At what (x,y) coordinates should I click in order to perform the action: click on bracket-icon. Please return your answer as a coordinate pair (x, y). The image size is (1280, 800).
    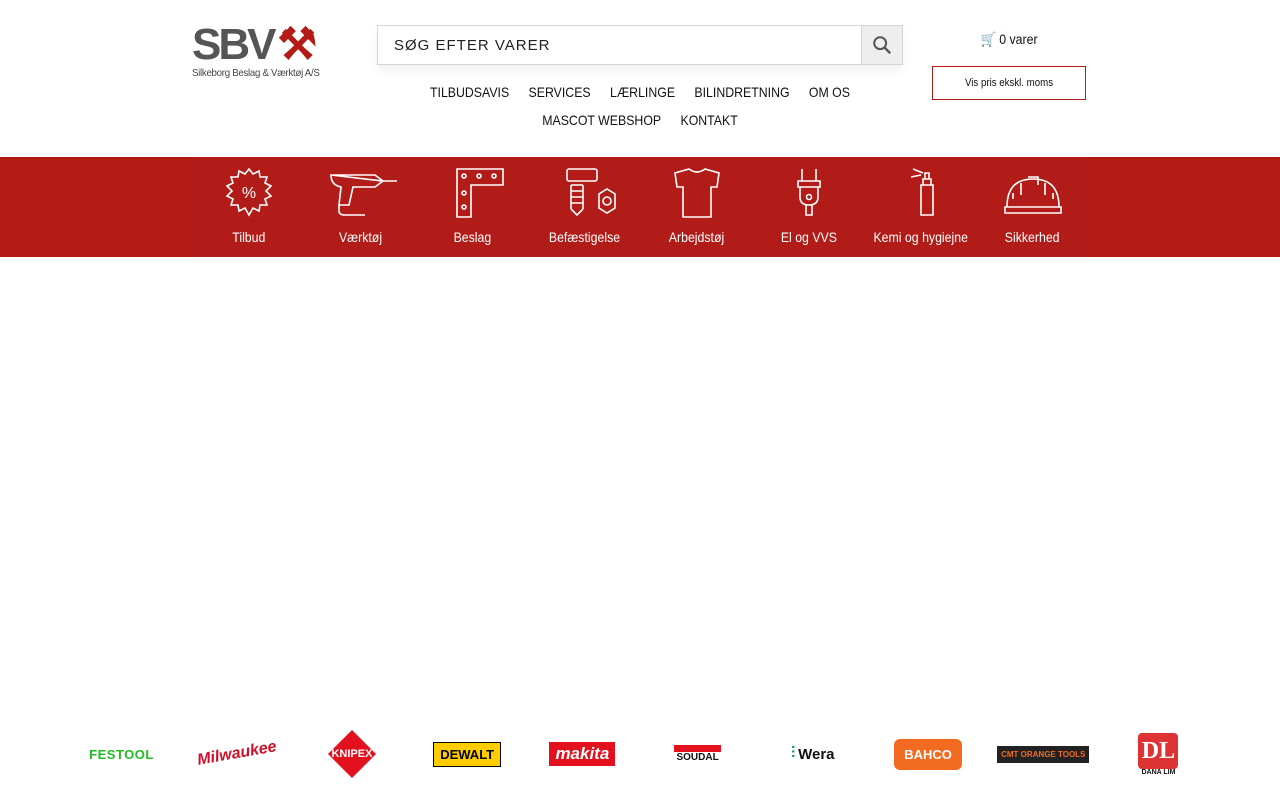
    Looking at the image, I should click on (479, 193).